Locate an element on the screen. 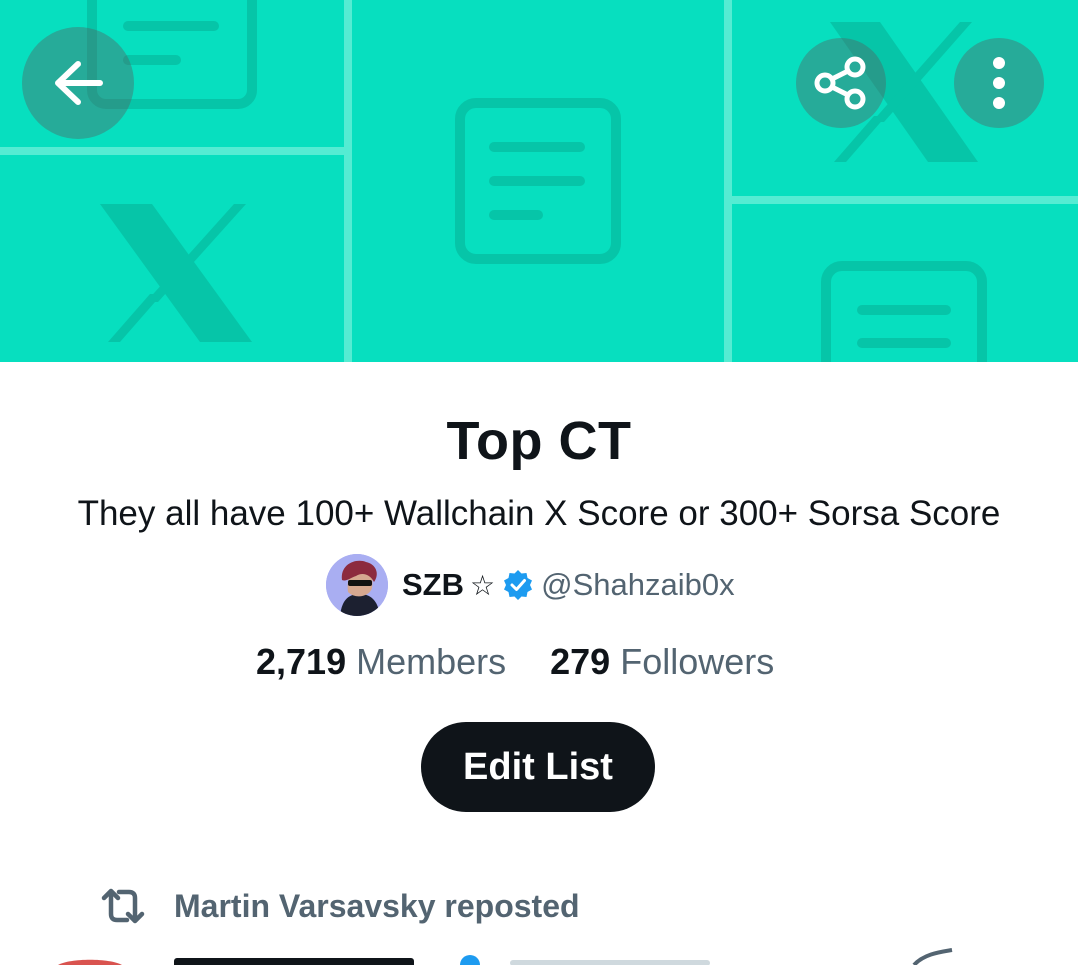 Image resolution: width=1078 pixels, height=965 pixels. repost-context: Martin Varsavsky reposted is located at coordinates (340, 906).